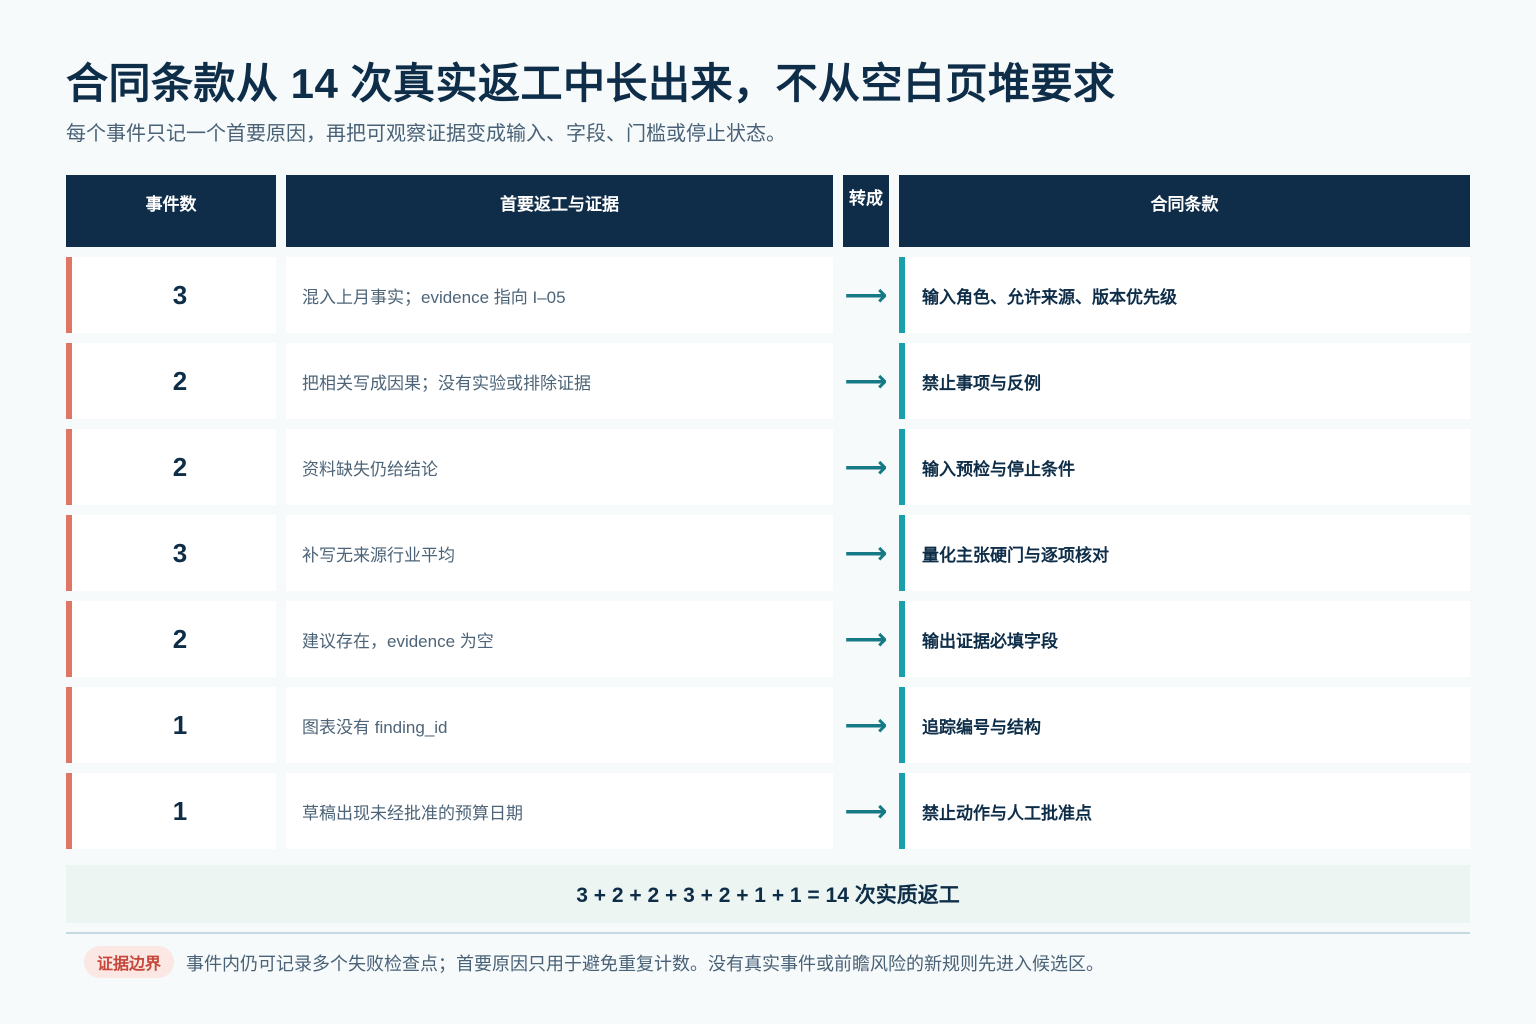 This screenshot has width=1536, height=1024. I want to click on page-subtitle: 每个事件只记一个首要原因，再把可观察证据变成输入、字段、门槛或停止状态。, so click(426, 134).